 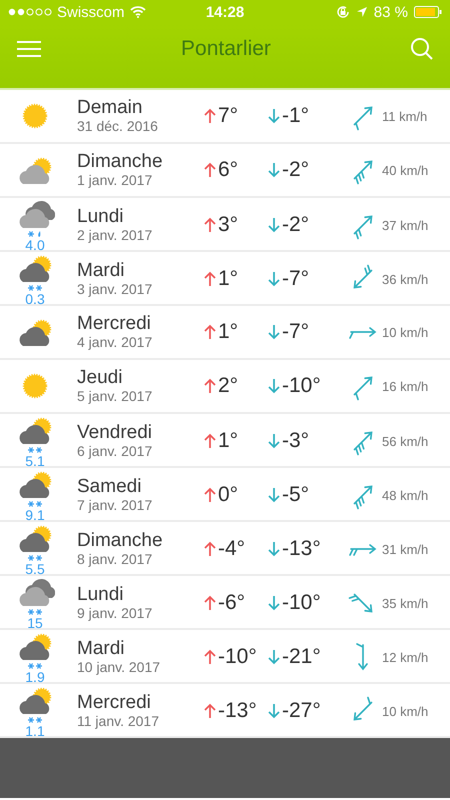 I want to click on wind-speed: 31 km/h, so click(x=406, y=549).